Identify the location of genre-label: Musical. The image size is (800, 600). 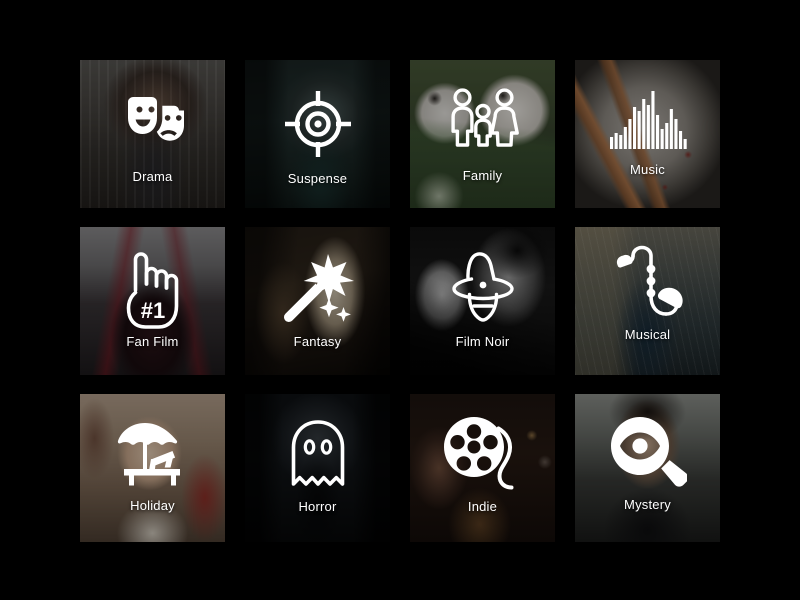
(647, 334).